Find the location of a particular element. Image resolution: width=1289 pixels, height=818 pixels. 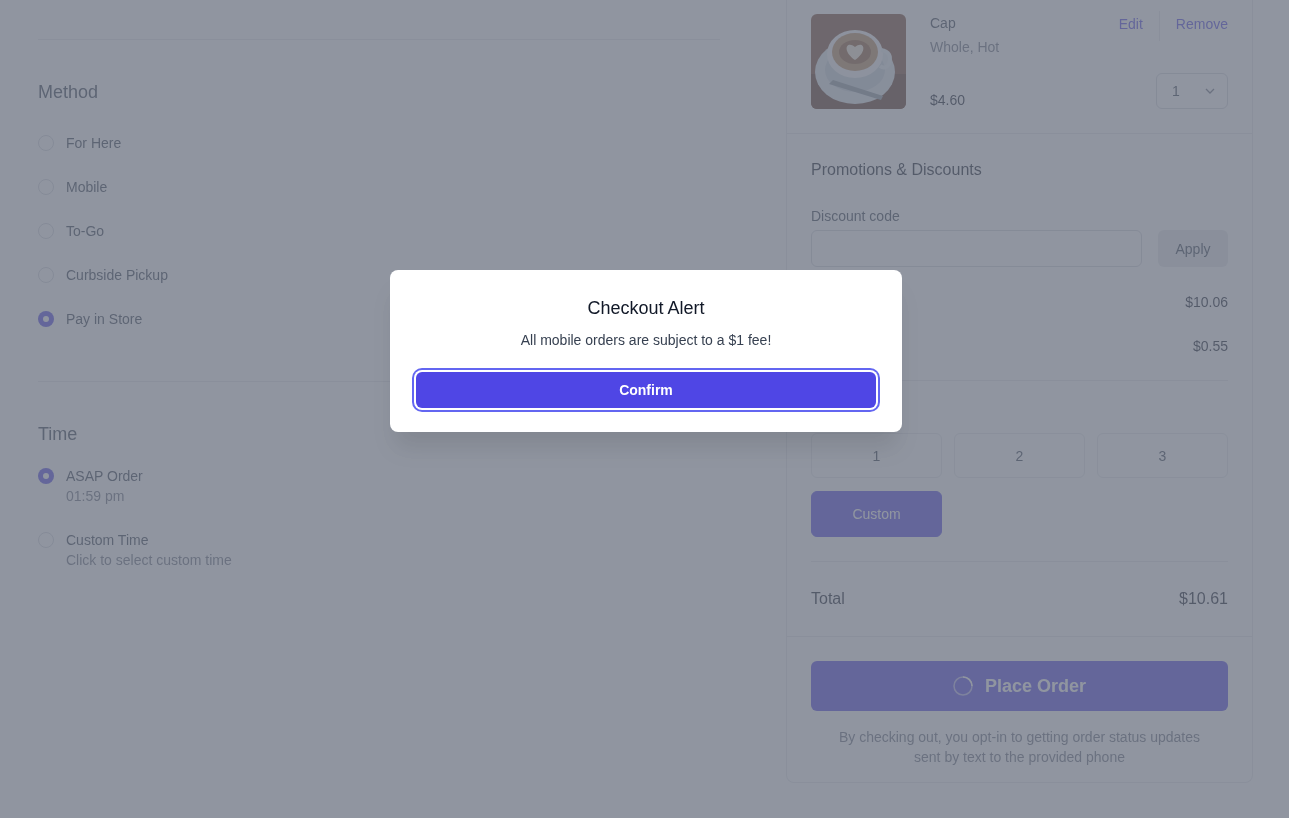

dialog-message: All mobile orders are subject to a $1 fee! is located at coordinates (646, 340).